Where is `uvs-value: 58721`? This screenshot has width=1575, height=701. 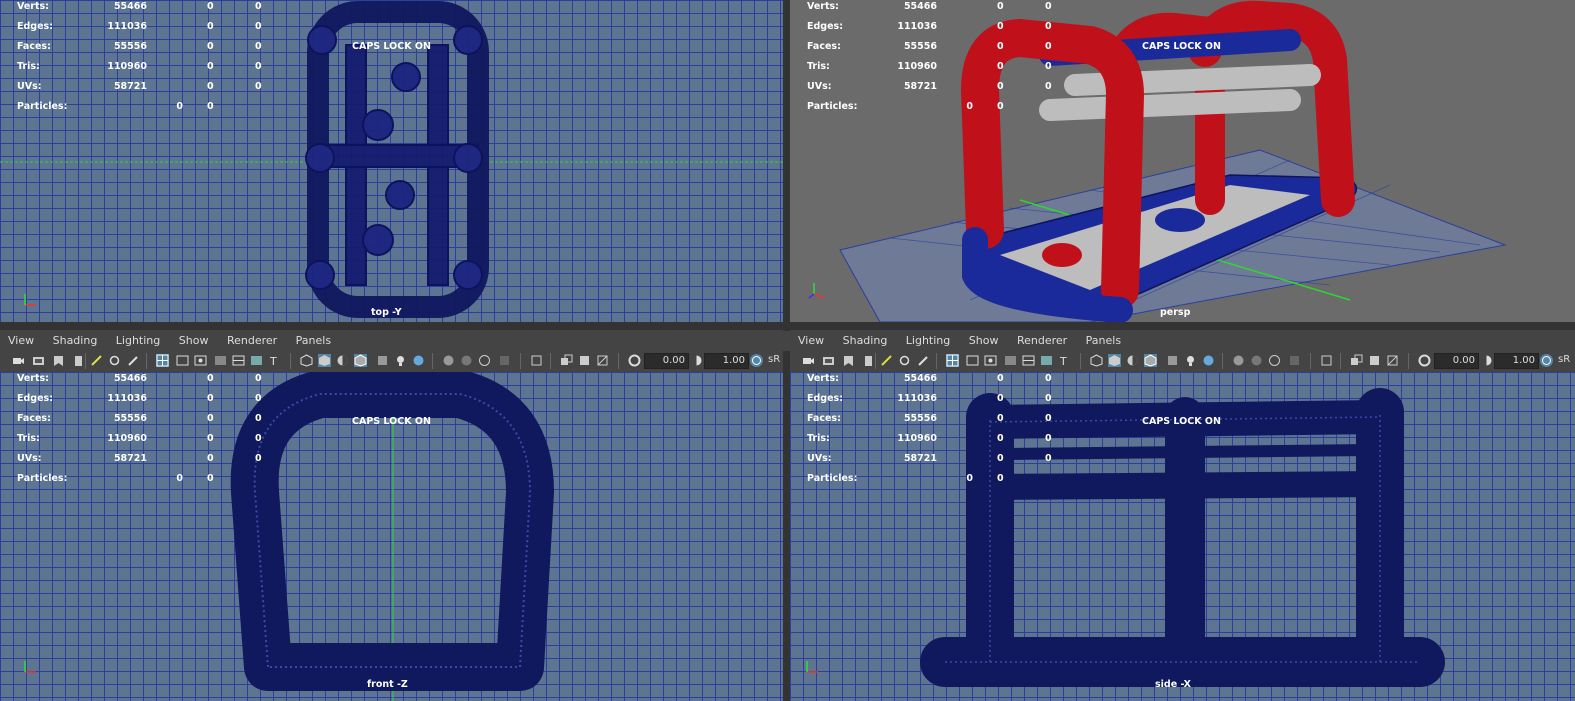
uvs-value: 58721 is located at coordinates (130, 458).